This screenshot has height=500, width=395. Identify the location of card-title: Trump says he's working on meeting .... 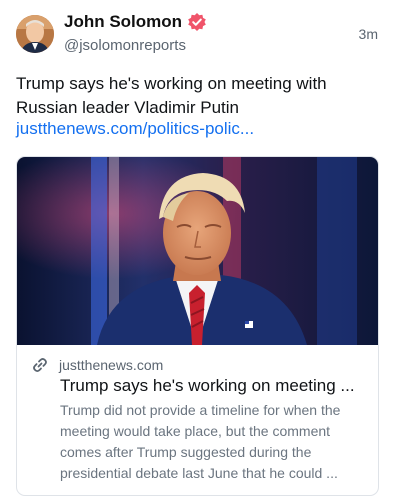
(216, 386).